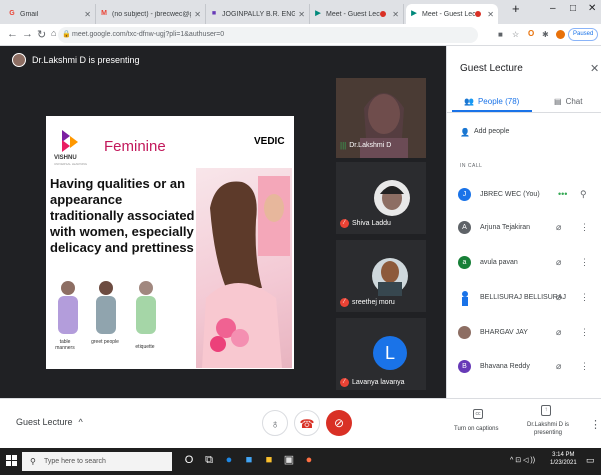 The height and width of the screenshot is (475, 601). I want to click on tab-college: ■ JOGINPALLY B.R. ENGINEERING ✕, so click(258, 14).